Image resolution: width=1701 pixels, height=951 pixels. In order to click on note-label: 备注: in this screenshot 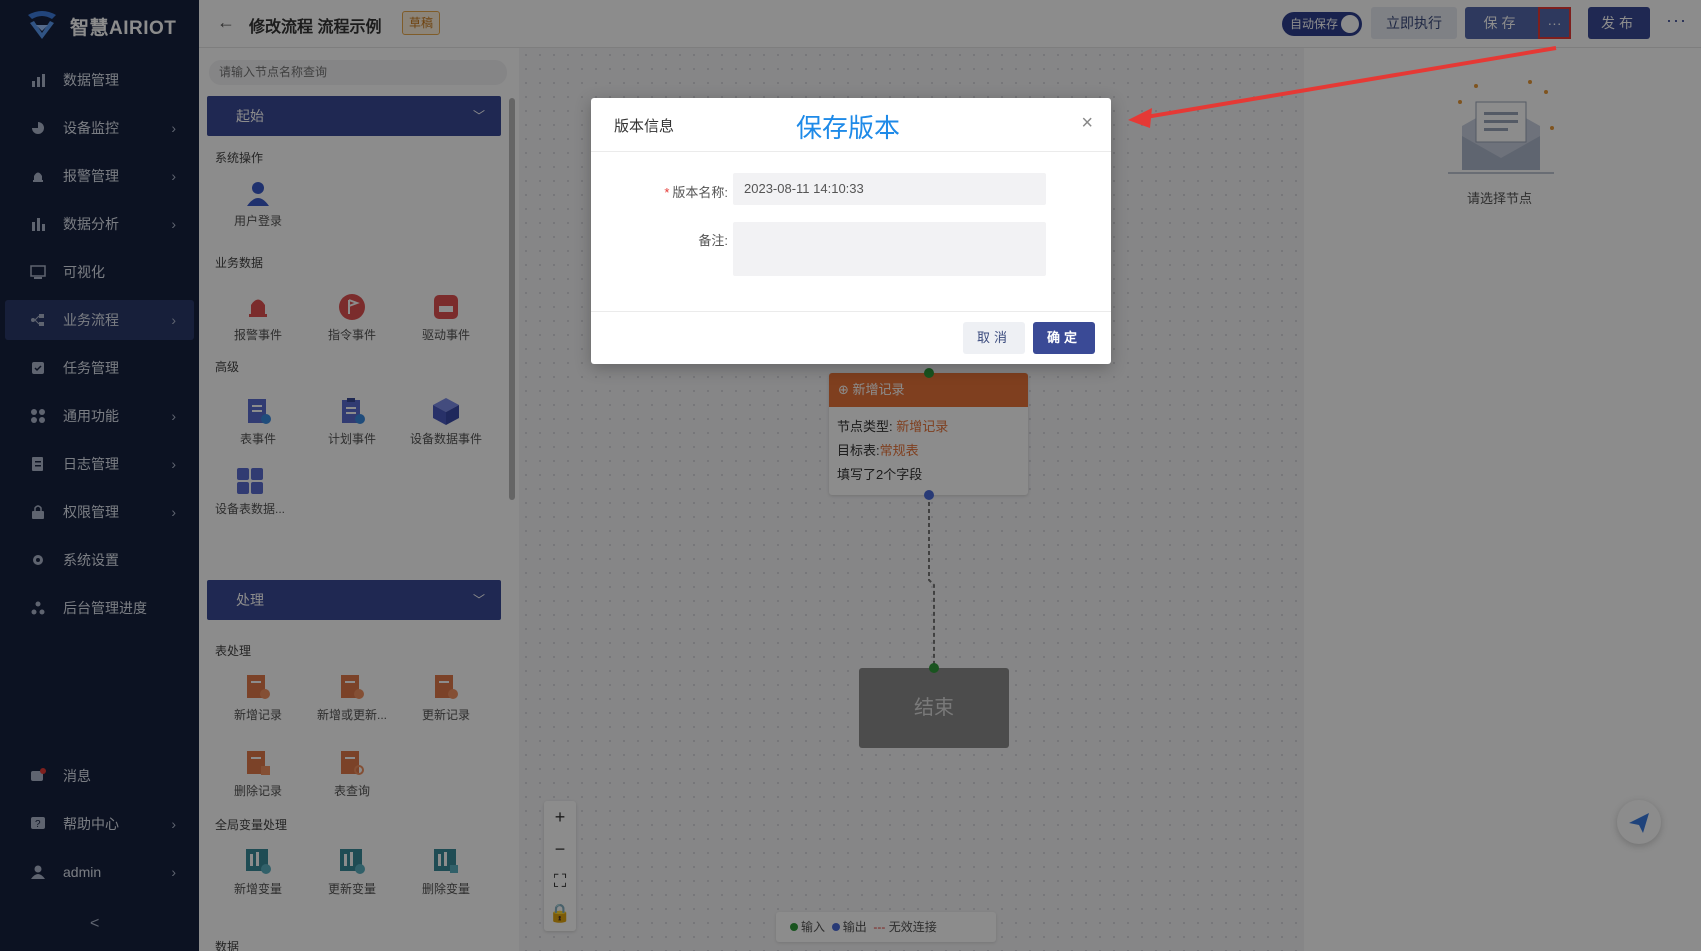, I will do `click(713, 240)`.